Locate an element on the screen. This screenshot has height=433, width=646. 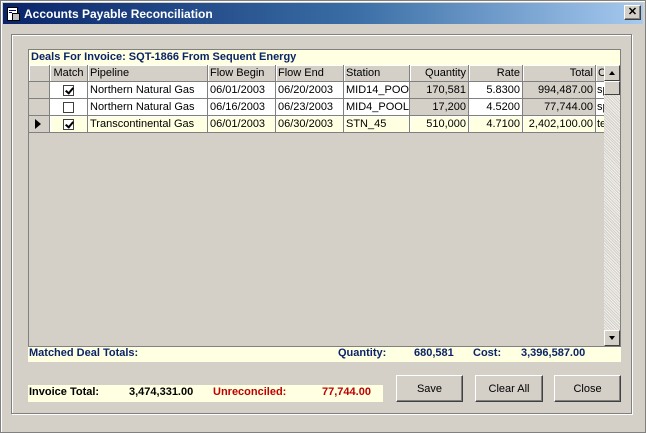
header-total: Total is located at coordinates (559, 73).